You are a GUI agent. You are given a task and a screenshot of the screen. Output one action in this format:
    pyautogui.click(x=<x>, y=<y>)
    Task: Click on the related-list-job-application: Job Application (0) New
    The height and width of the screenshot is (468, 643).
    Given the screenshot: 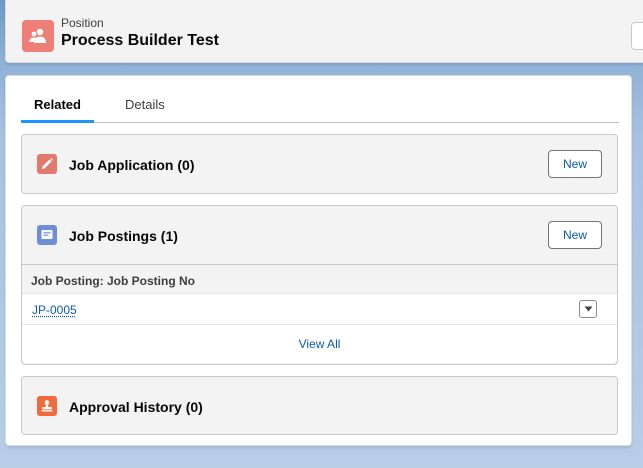 What is the action you would take?
    pyautogui.click(x=319, y=164)
    